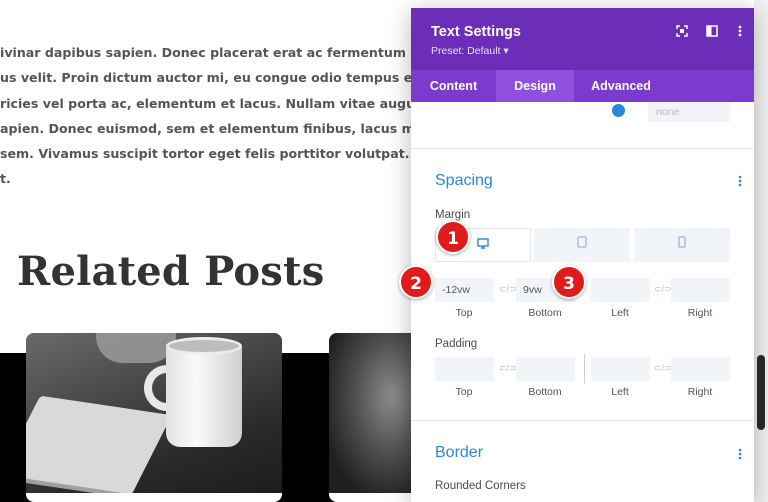  Describe the element at coordinates (545, 369) in the screenshot. I see `padding-bottom-input` at that location.